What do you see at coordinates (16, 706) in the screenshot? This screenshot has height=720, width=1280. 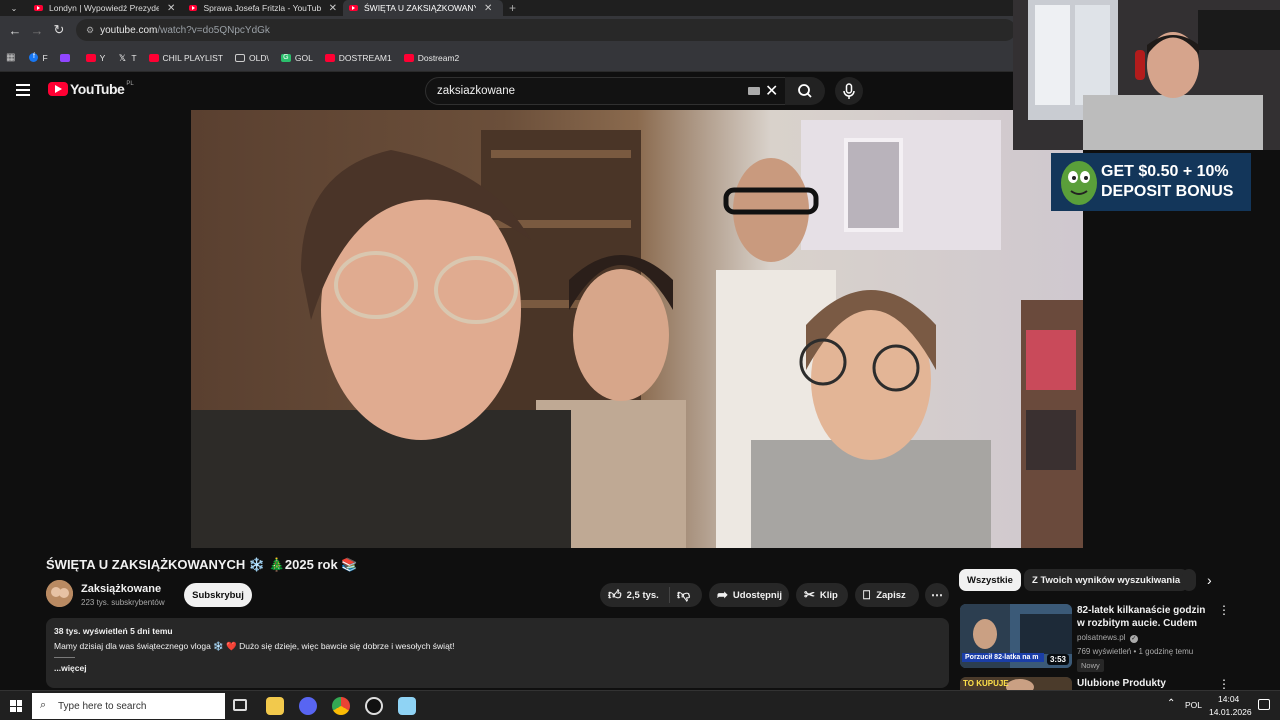 I see `windows-start-icon` at bounding box center [16, 706].